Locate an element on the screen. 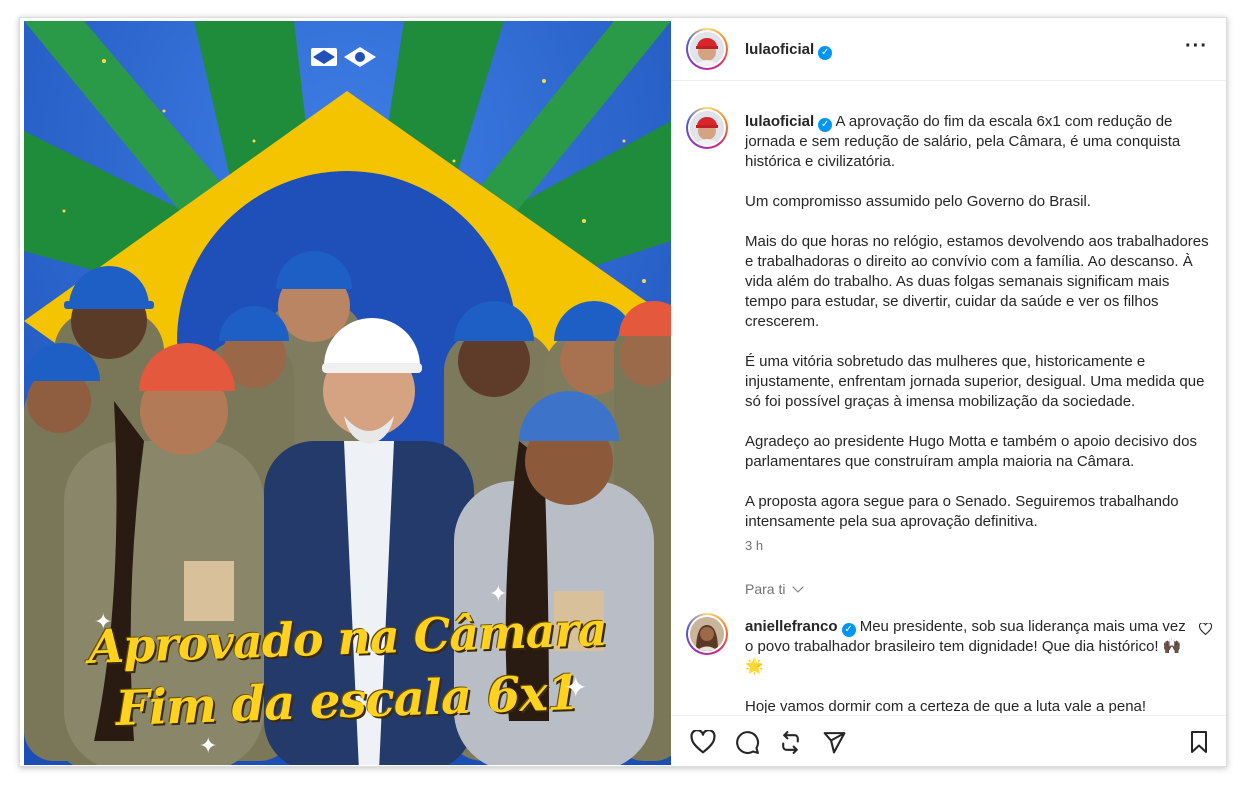 This screenshot has width=1244, height=790. comment-icon is located at coordinates (747, 745).